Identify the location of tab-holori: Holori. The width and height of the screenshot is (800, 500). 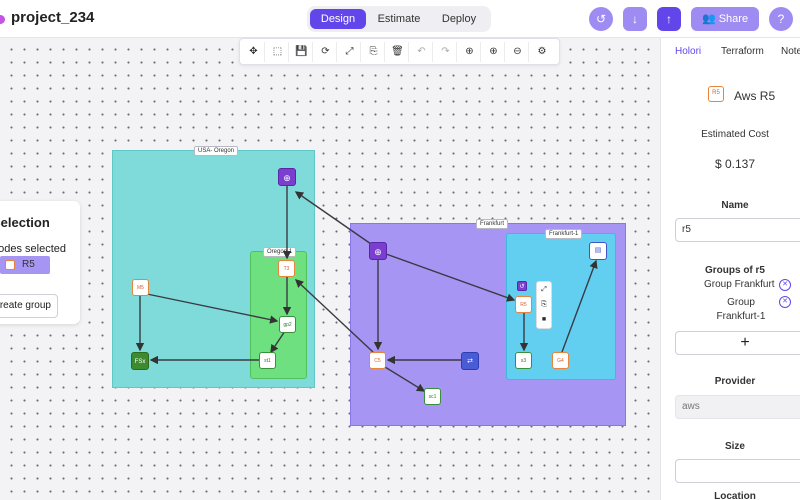
(688, 51).